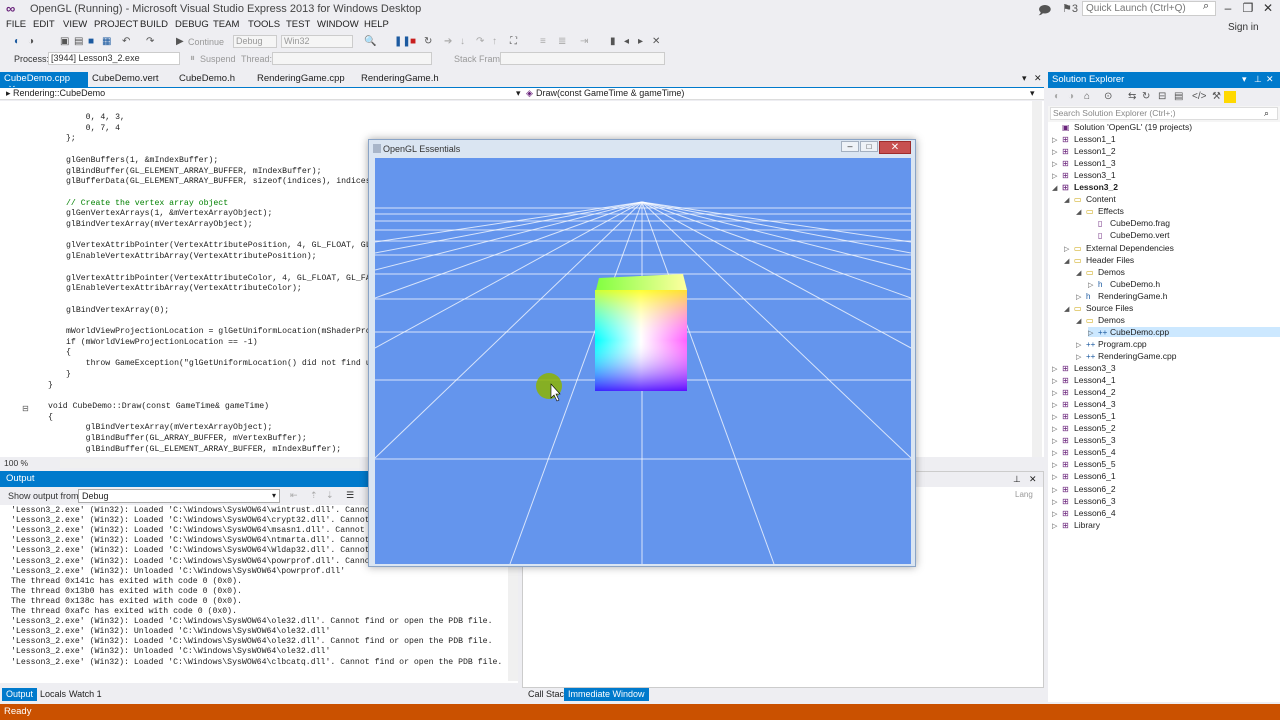 Image resolution: width=1280 pixels, height=720 pixels. I want to click on tree-item: ▷ ⊞ Lesson6_3, so click(1166, 501).